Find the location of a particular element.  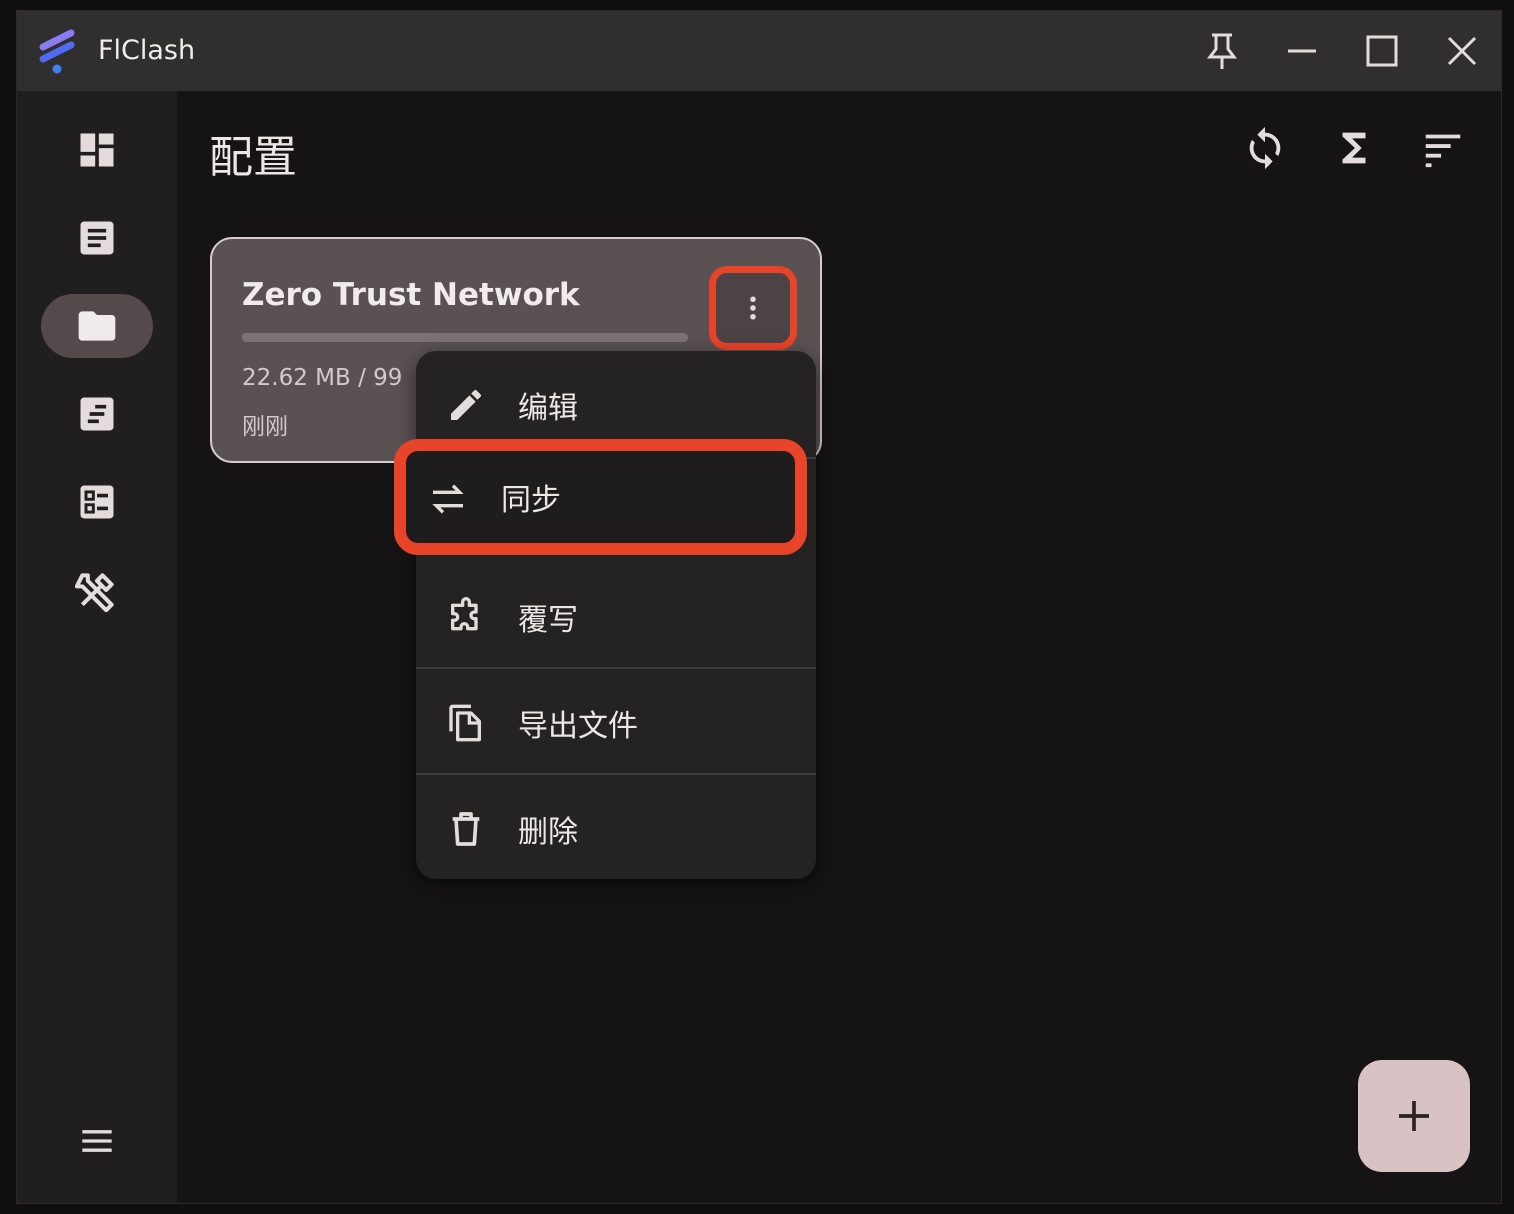

menu-item-label: 删除 is located at coordinates (548, 832).